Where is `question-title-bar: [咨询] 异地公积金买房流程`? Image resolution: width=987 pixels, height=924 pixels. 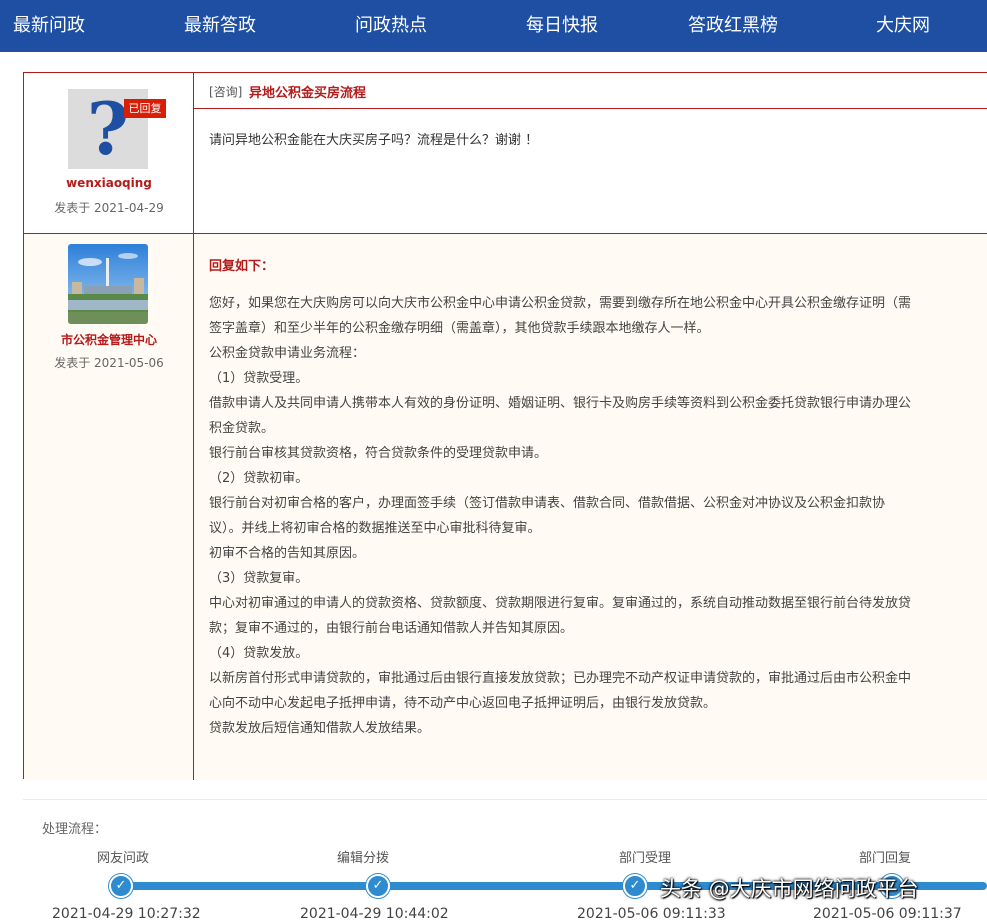 question-title-bar: [咨询] 异地公积金买房流程 is located at coordinates (590, 91).